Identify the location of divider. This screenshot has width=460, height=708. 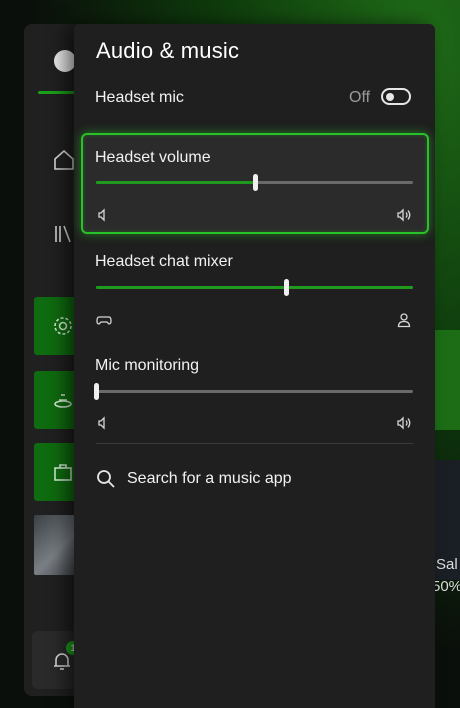
(254, 443).